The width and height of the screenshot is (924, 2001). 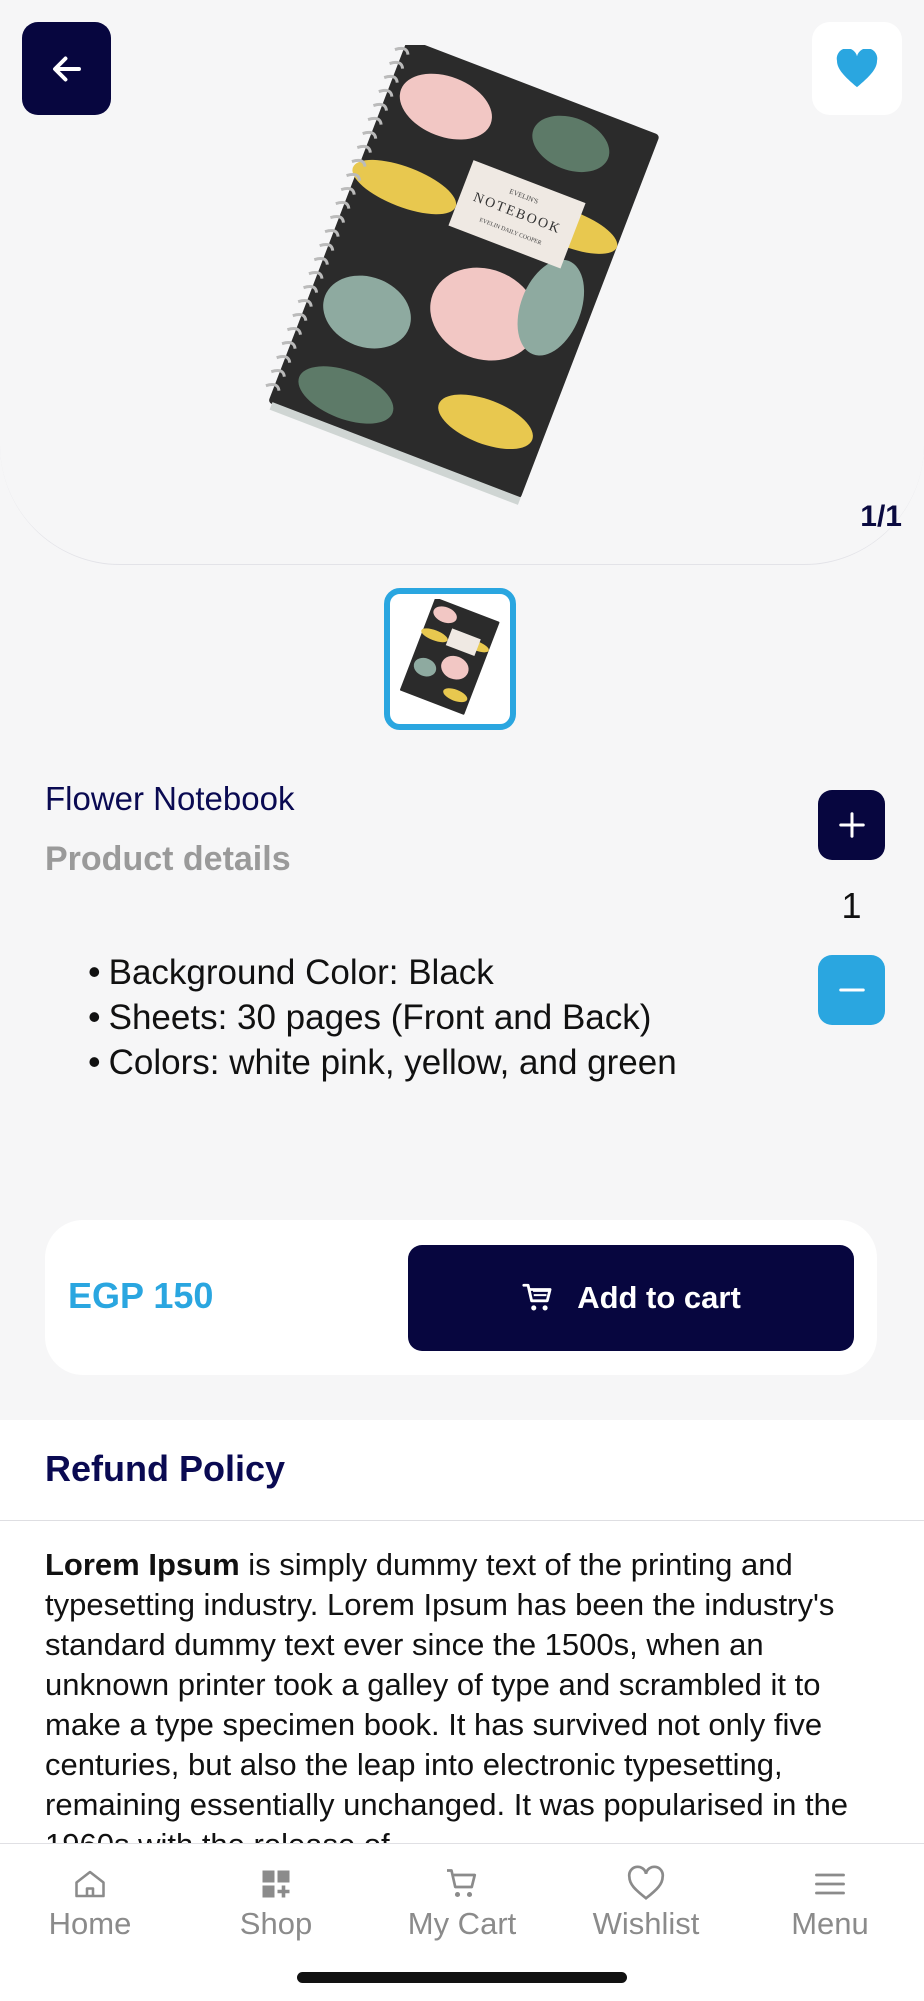 I want to click on list-item: Background Color: Black, so click(x=382, y=972).